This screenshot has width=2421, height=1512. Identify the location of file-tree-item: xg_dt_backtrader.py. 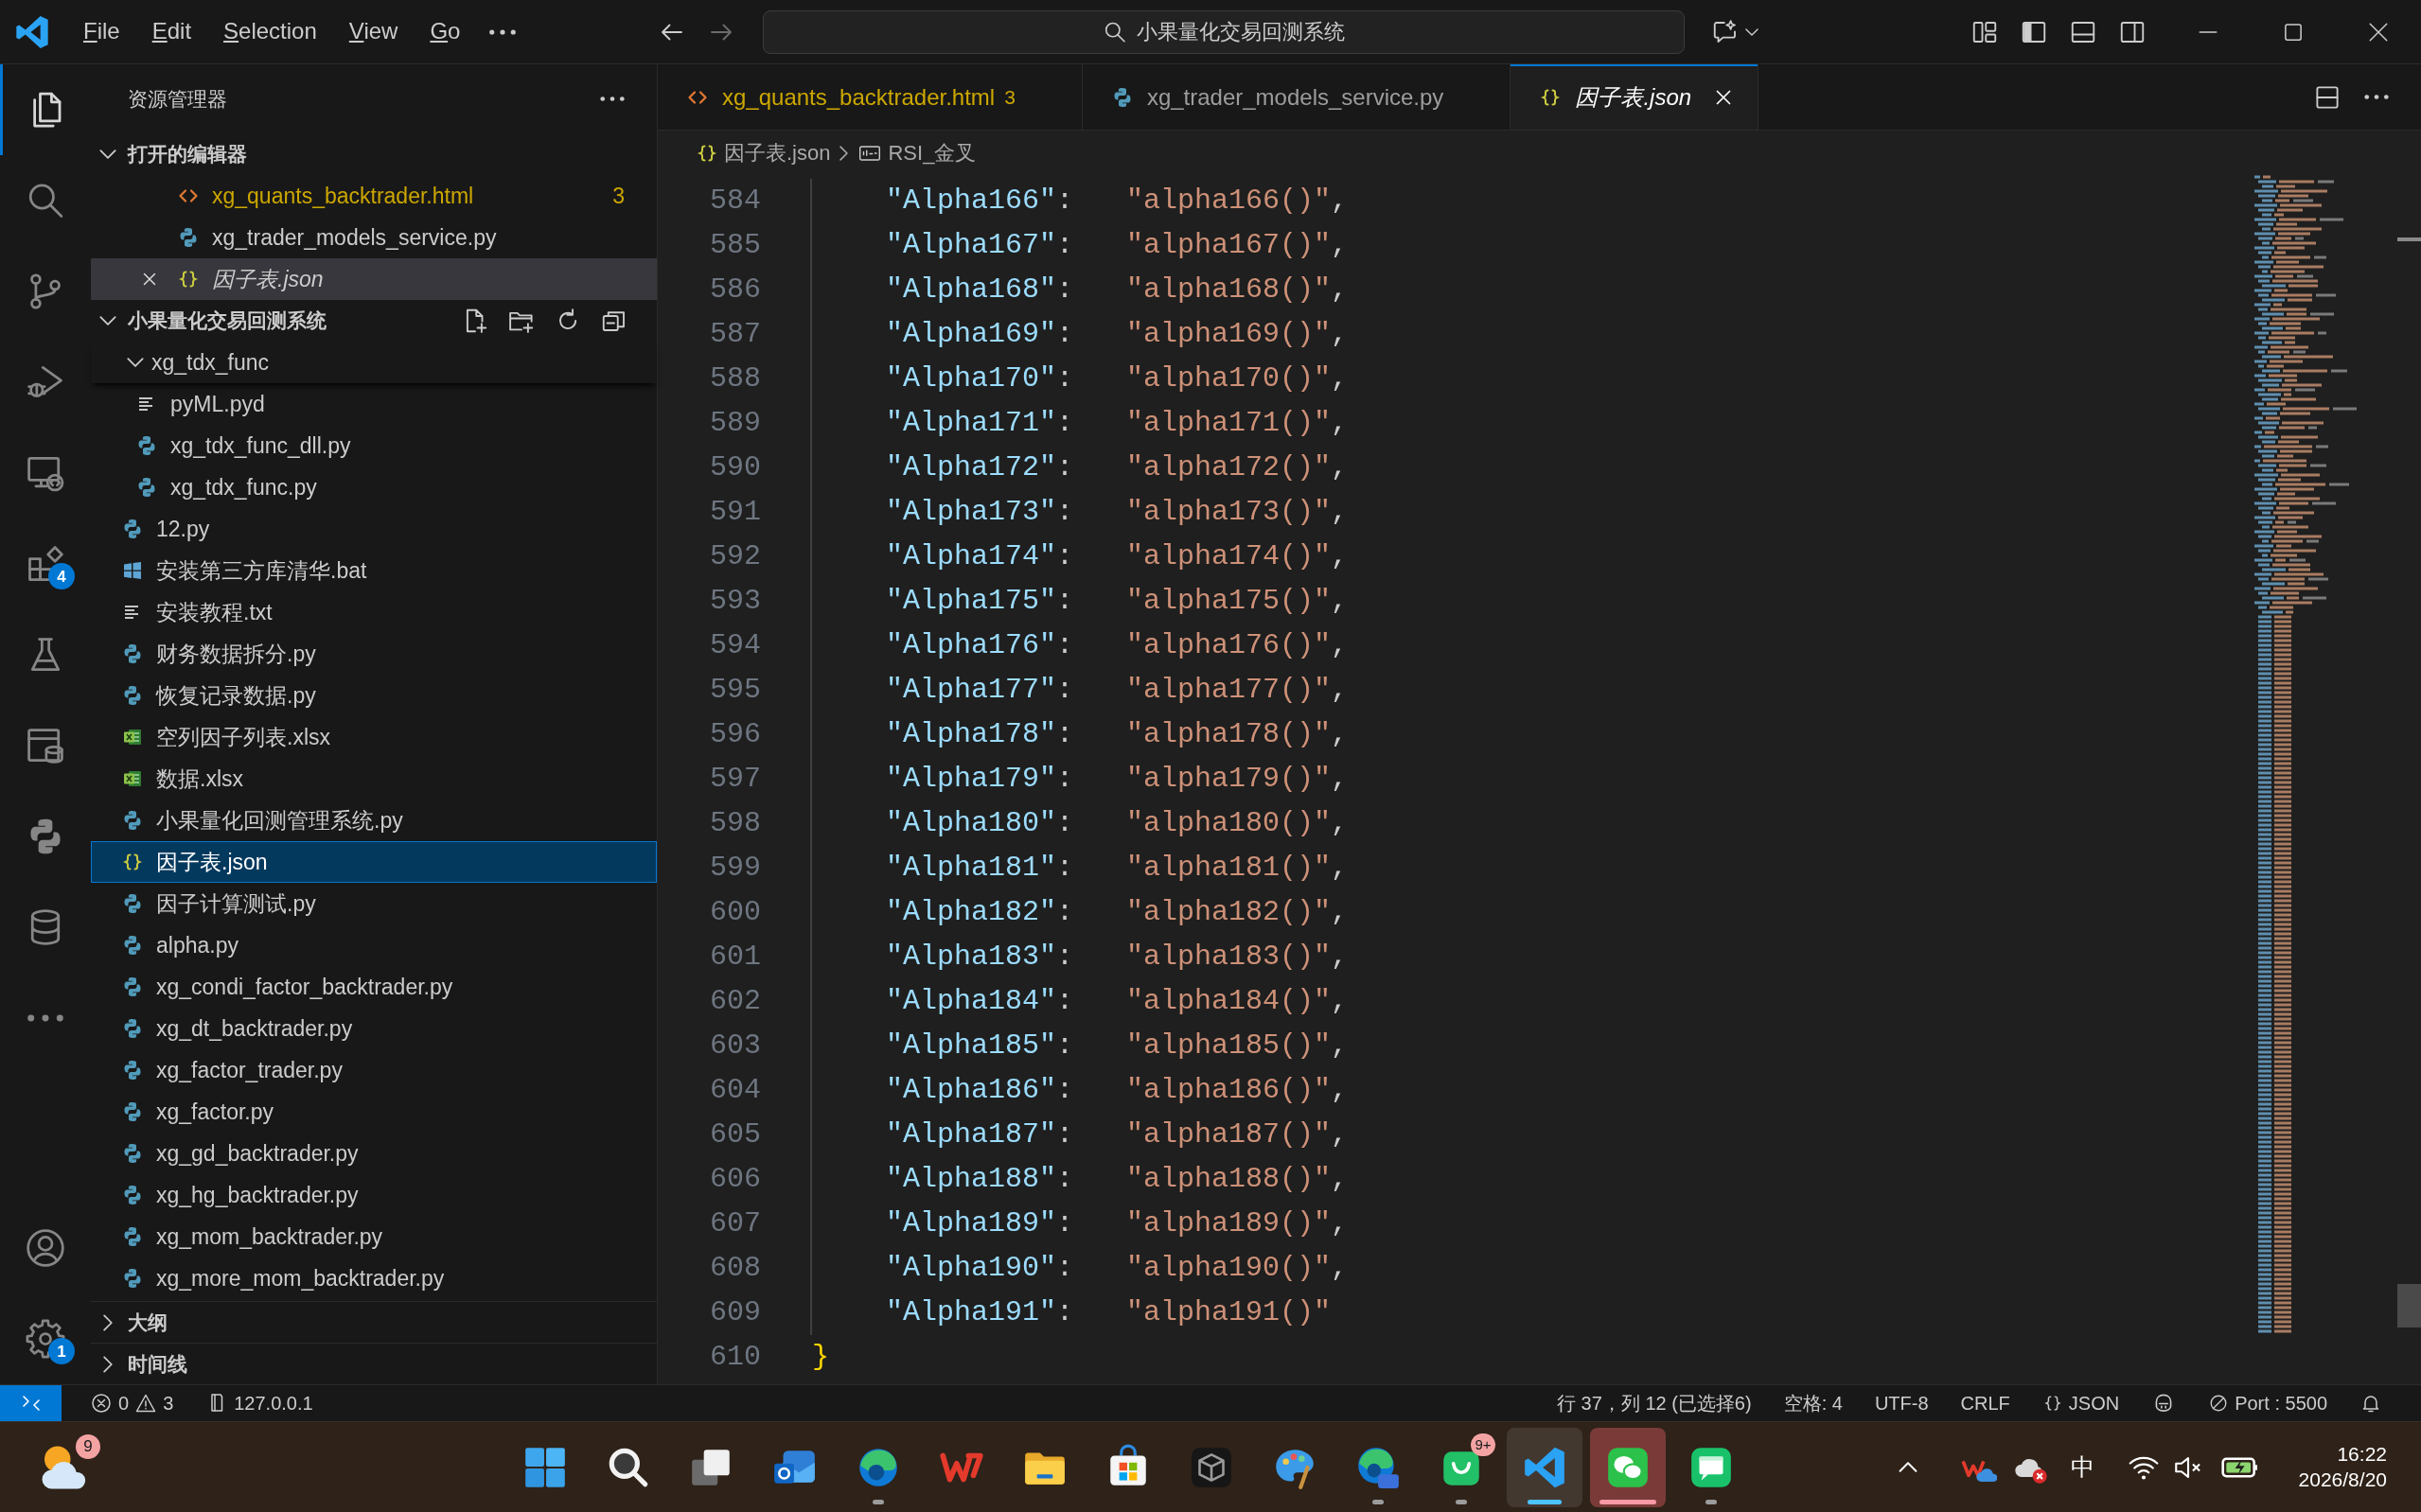
(374, 1028).